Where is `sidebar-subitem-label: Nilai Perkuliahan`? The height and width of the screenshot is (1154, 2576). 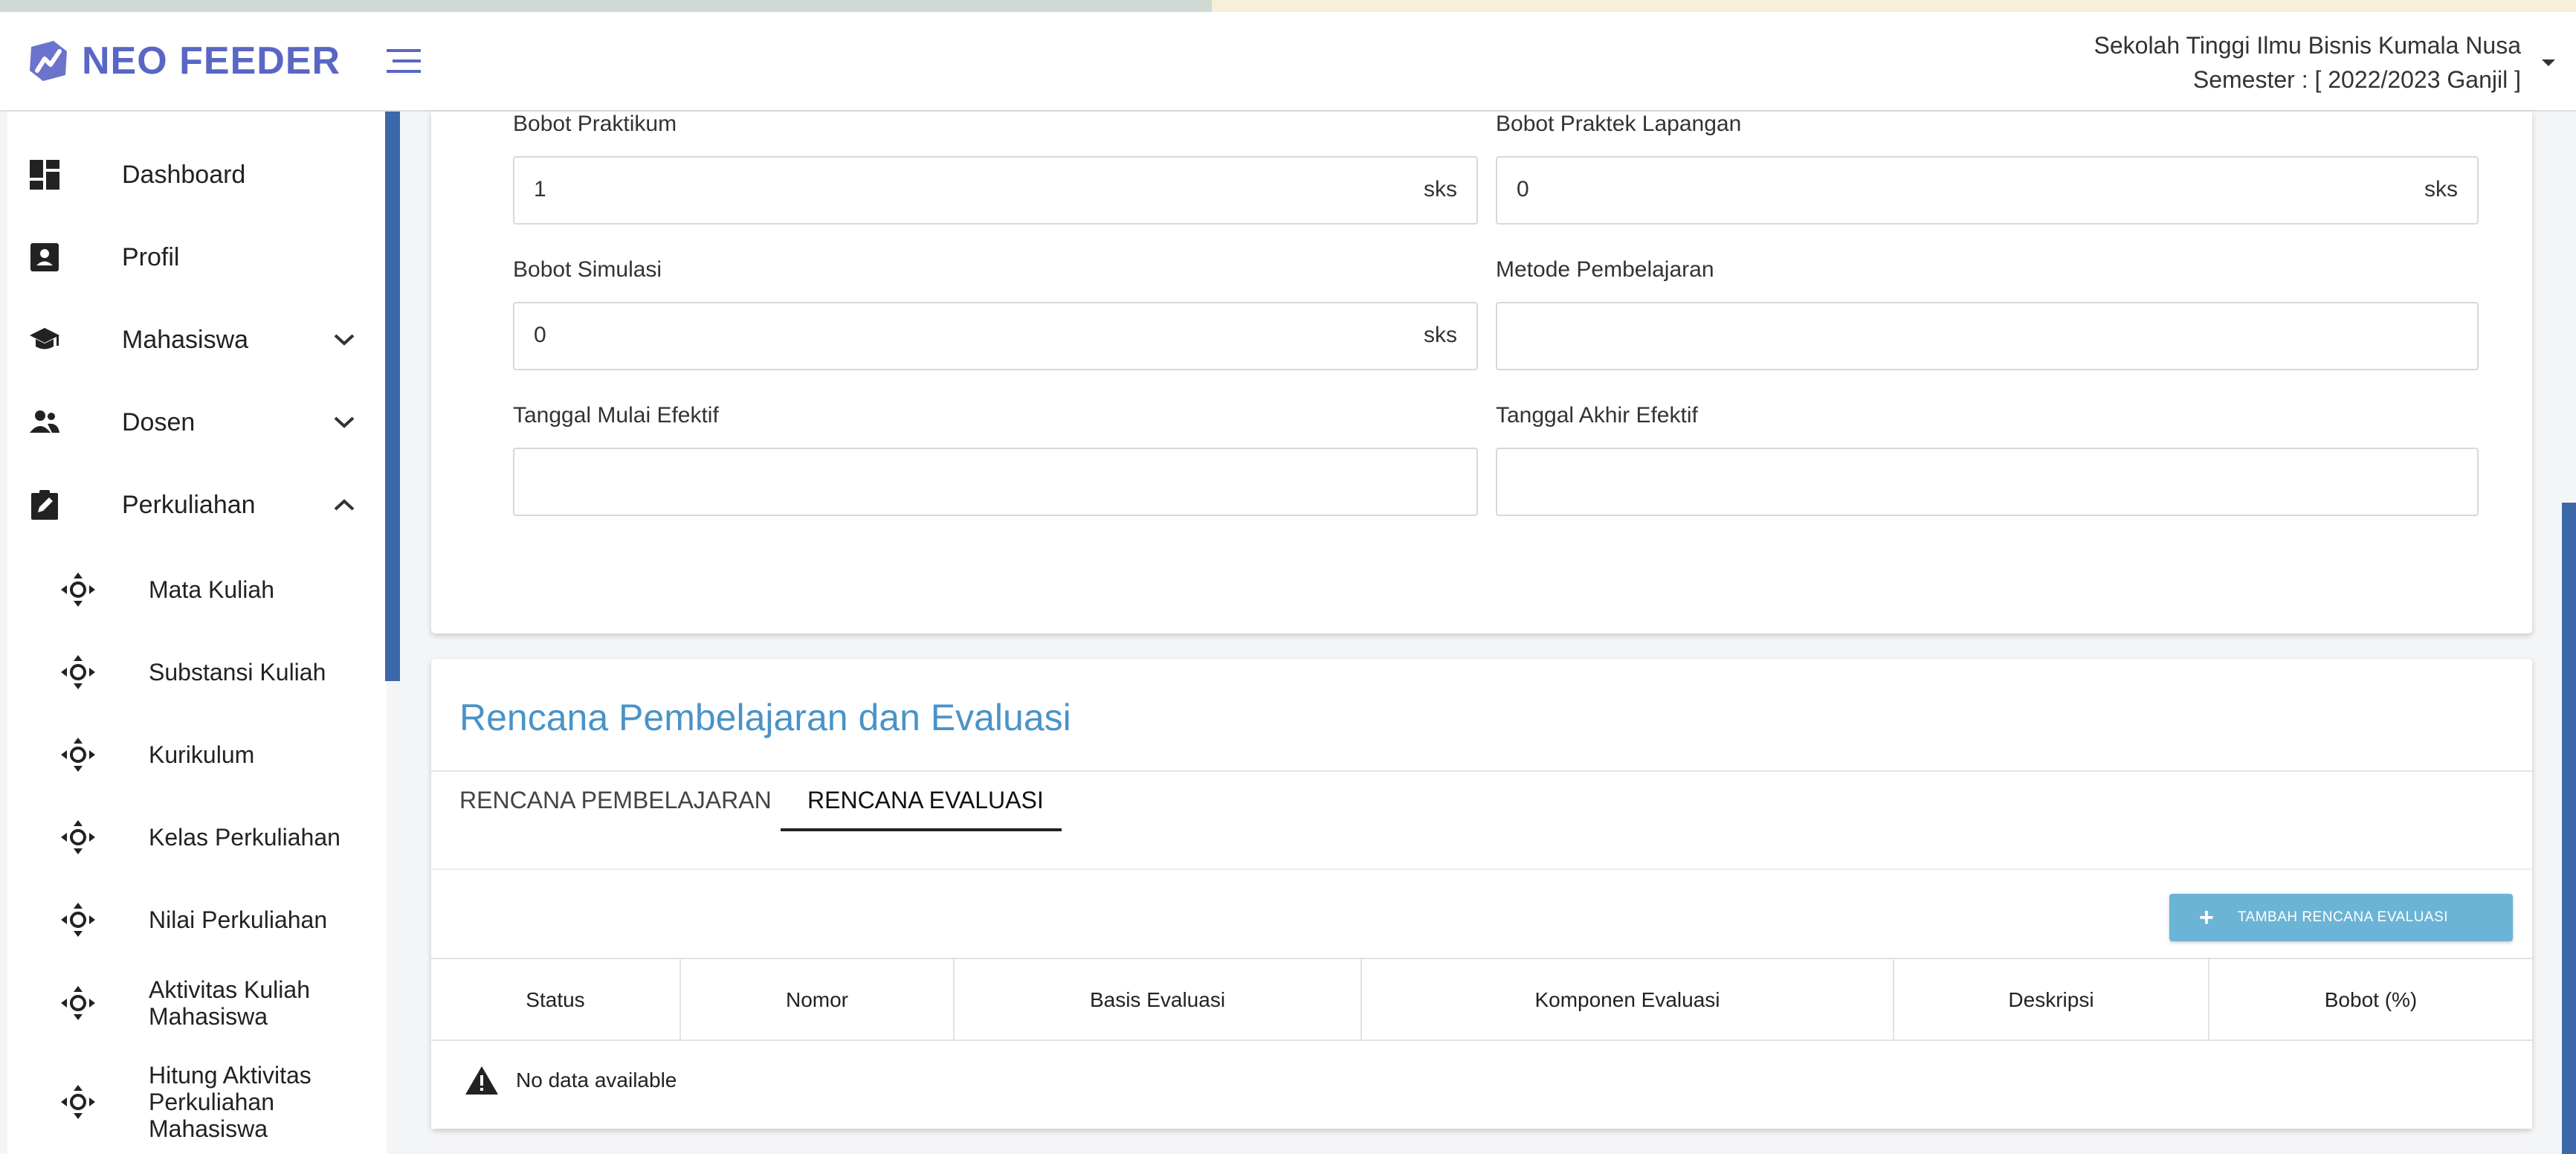 sidebar-subitem-label: Nilai Perkuliahan is located at coordinates (238, 920).